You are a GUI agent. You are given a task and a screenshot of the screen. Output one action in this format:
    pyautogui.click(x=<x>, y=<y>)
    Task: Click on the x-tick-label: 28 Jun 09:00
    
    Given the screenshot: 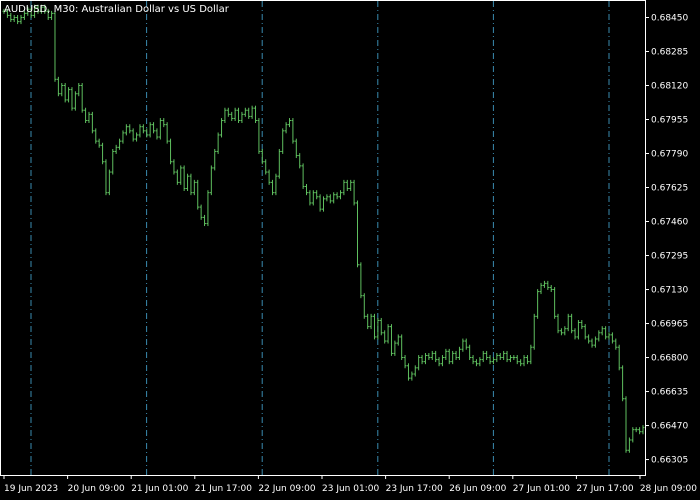 What is the action you would take?
    pyautogui.click(x=668, y=489)
    